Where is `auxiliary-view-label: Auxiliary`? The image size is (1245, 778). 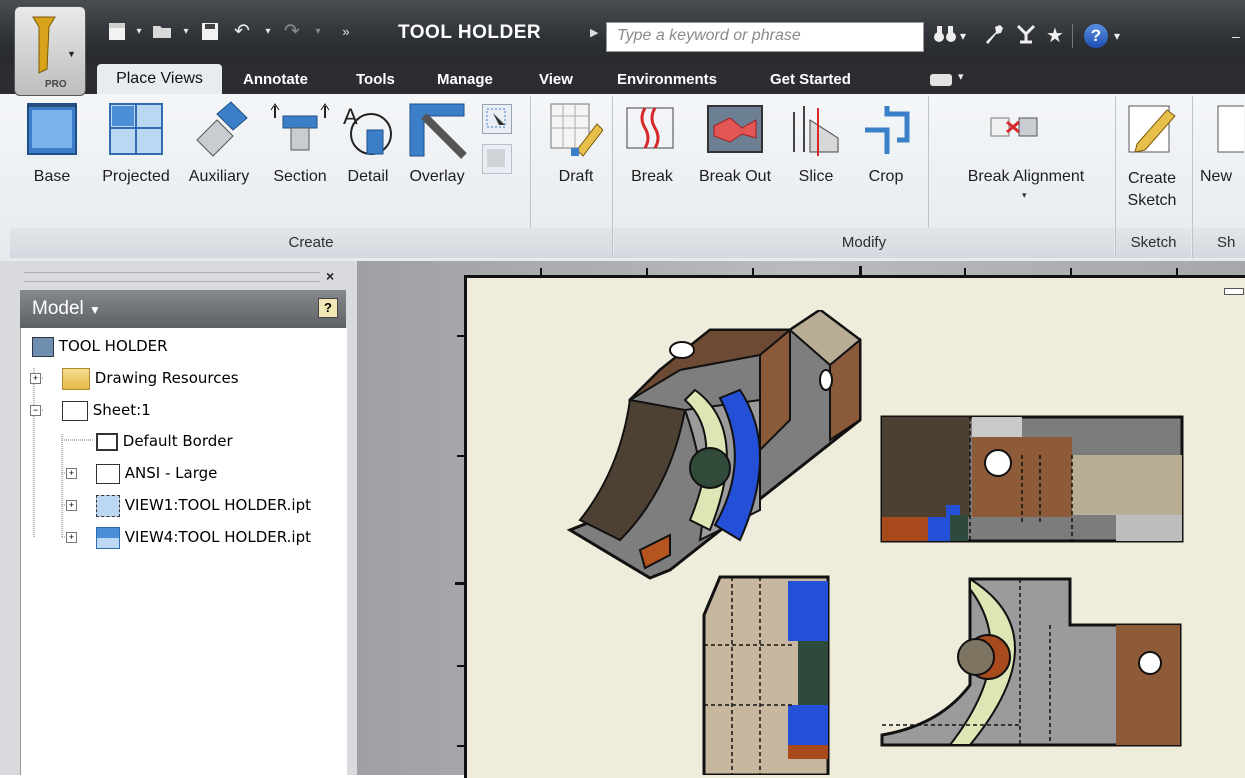
auxiliary-view-label: Auxiliary is located at coordinates (219, 176).